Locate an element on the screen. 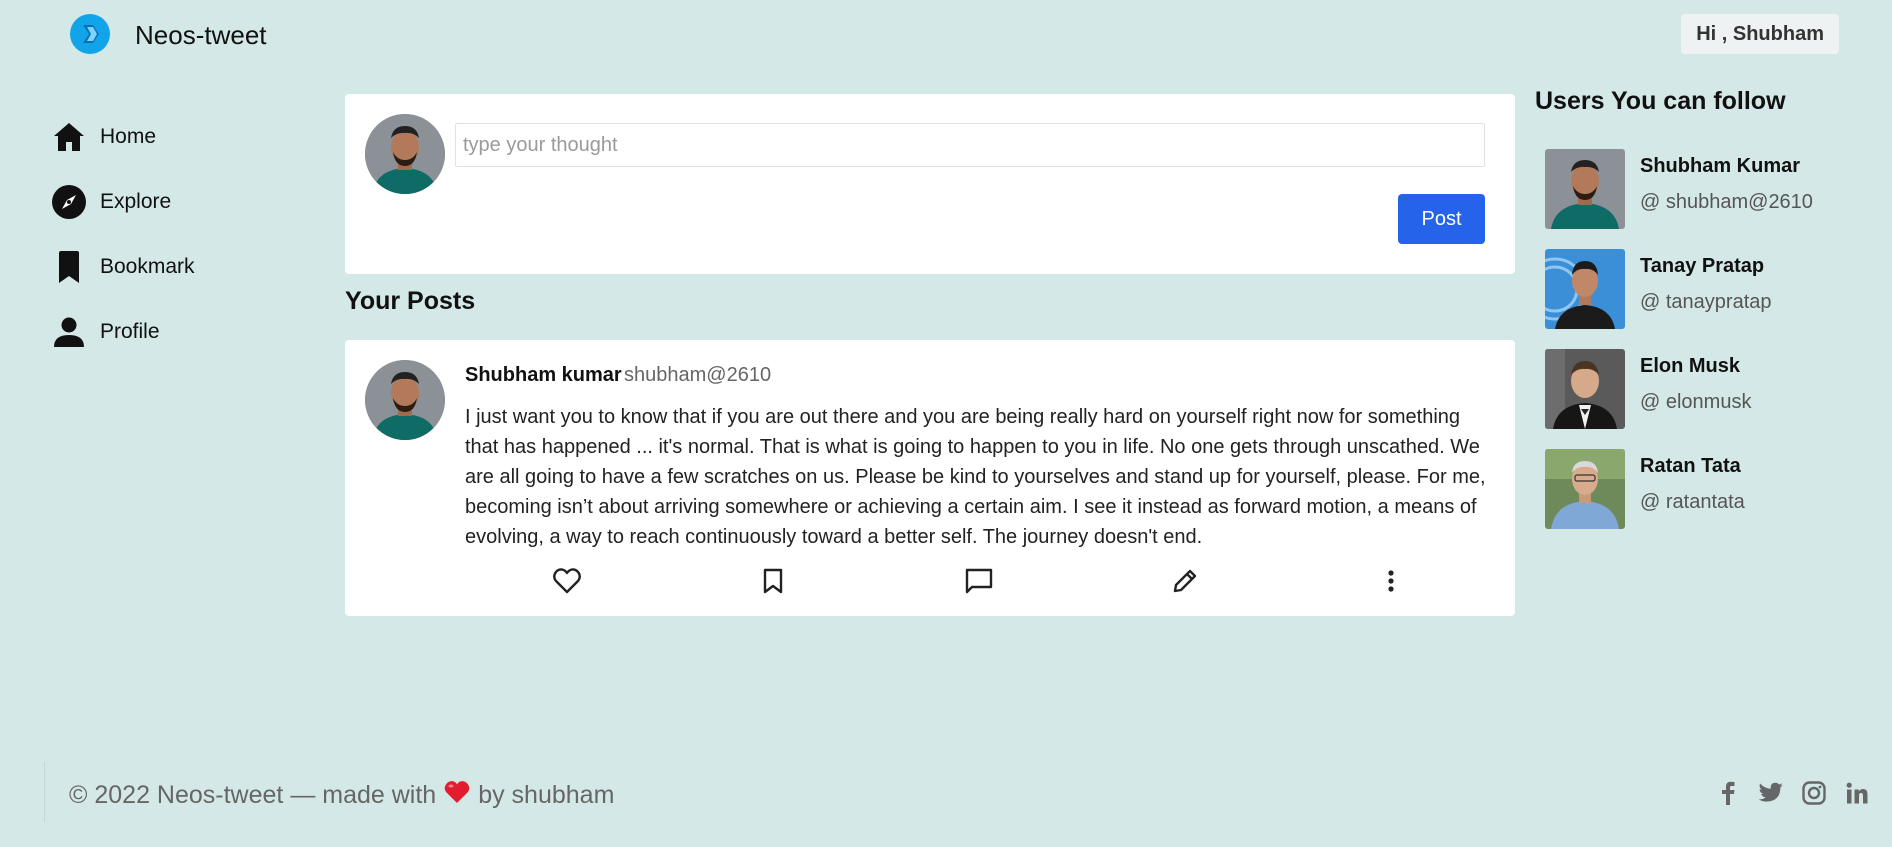 Image resolution: width=1892 pixels, height=847 pixels. instagram-icon is located at coordinates (1814, 793).